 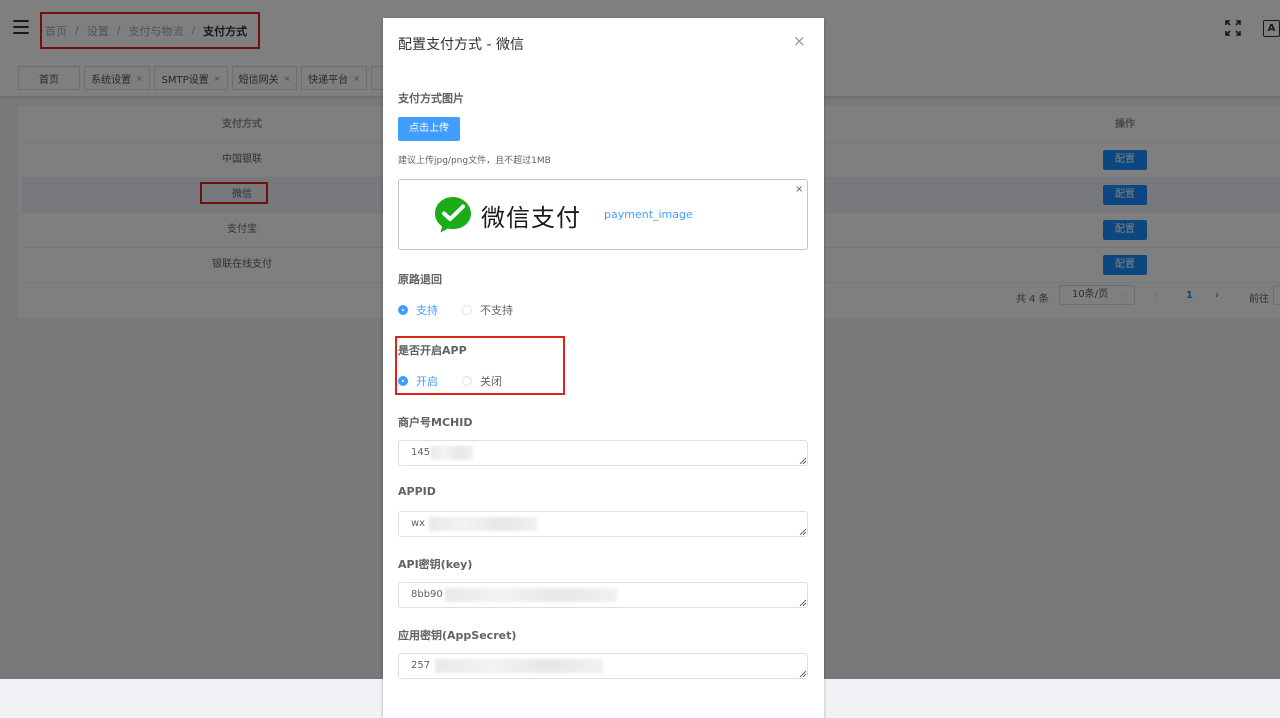 I want to click on api-key-value: 8bb90, so click(x=427, y=594).